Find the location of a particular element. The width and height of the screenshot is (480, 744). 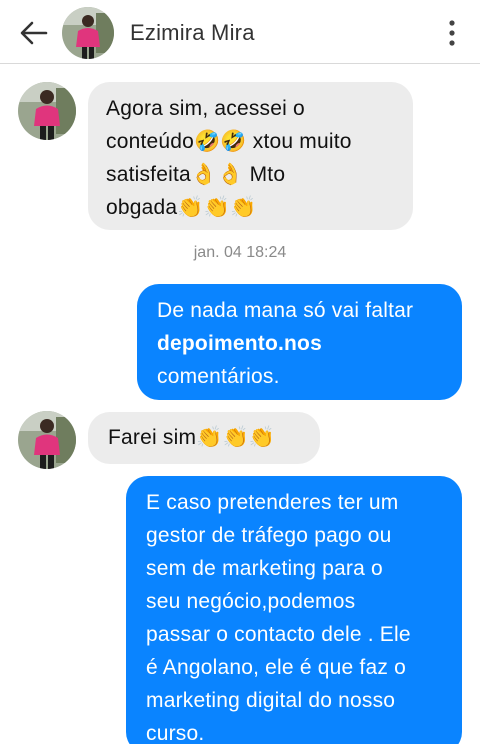

message-timestamp: jan. 04 18:24 is located at coordinates (240, 252).